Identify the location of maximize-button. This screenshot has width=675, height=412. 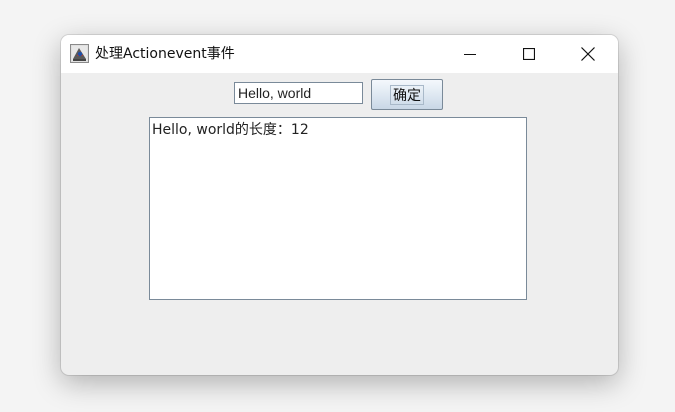
(529, 54).